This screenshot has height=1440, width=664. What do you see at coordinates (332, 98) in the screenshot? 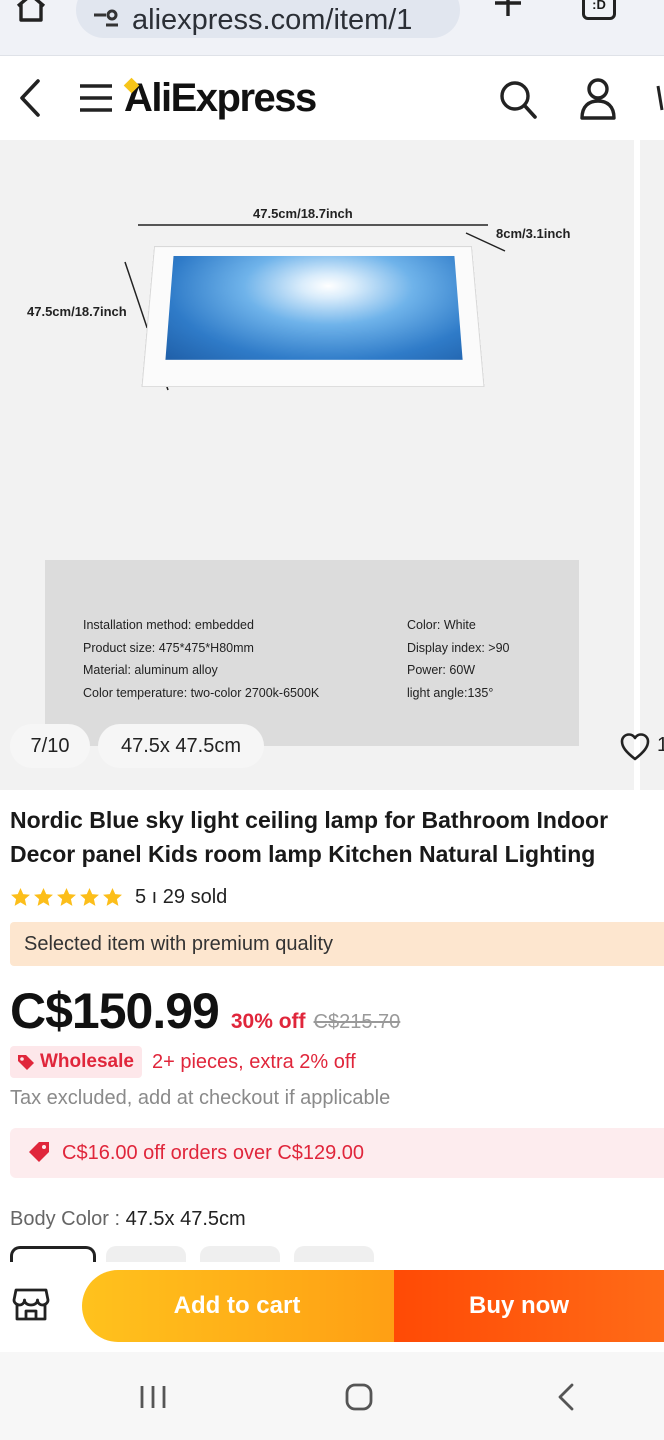
I see `app-header: AliExpress` at bounding box center [332, 98].